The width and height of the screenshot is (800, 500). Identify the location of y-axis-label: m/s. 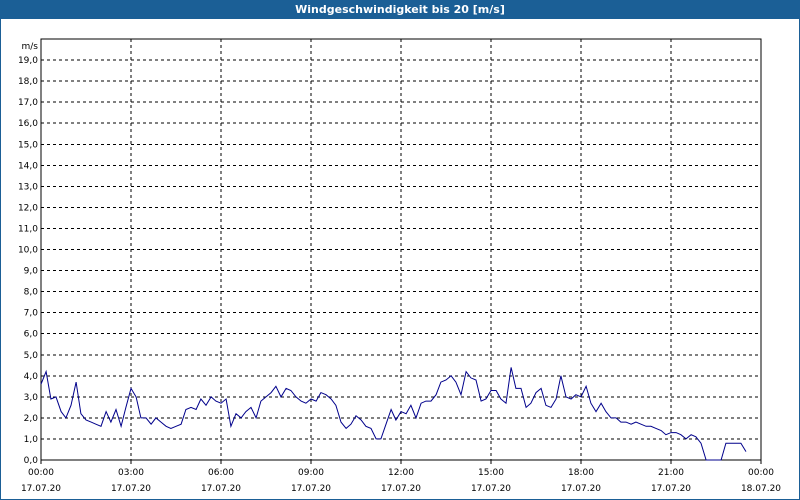
(30, 47).